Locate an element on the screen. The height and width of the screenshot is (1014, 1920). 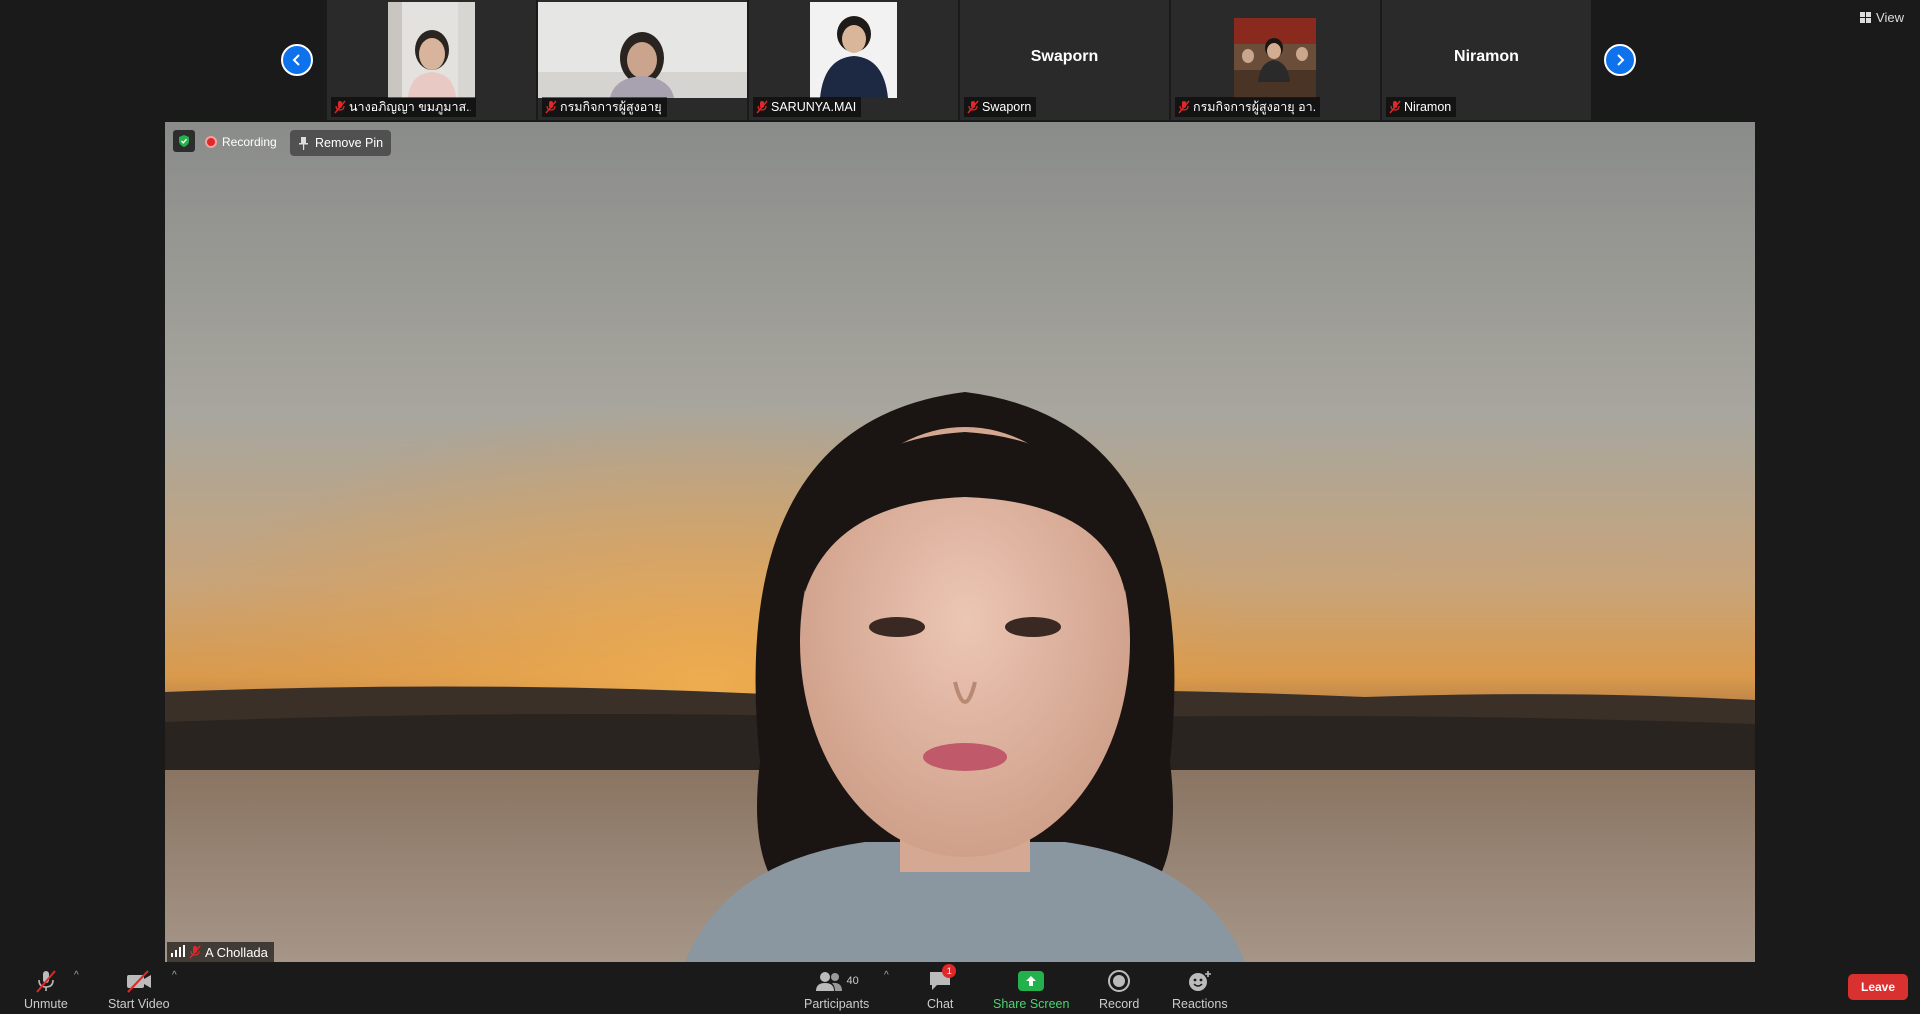
participants-button: 40 Participants is located at coordinates (836, 989).